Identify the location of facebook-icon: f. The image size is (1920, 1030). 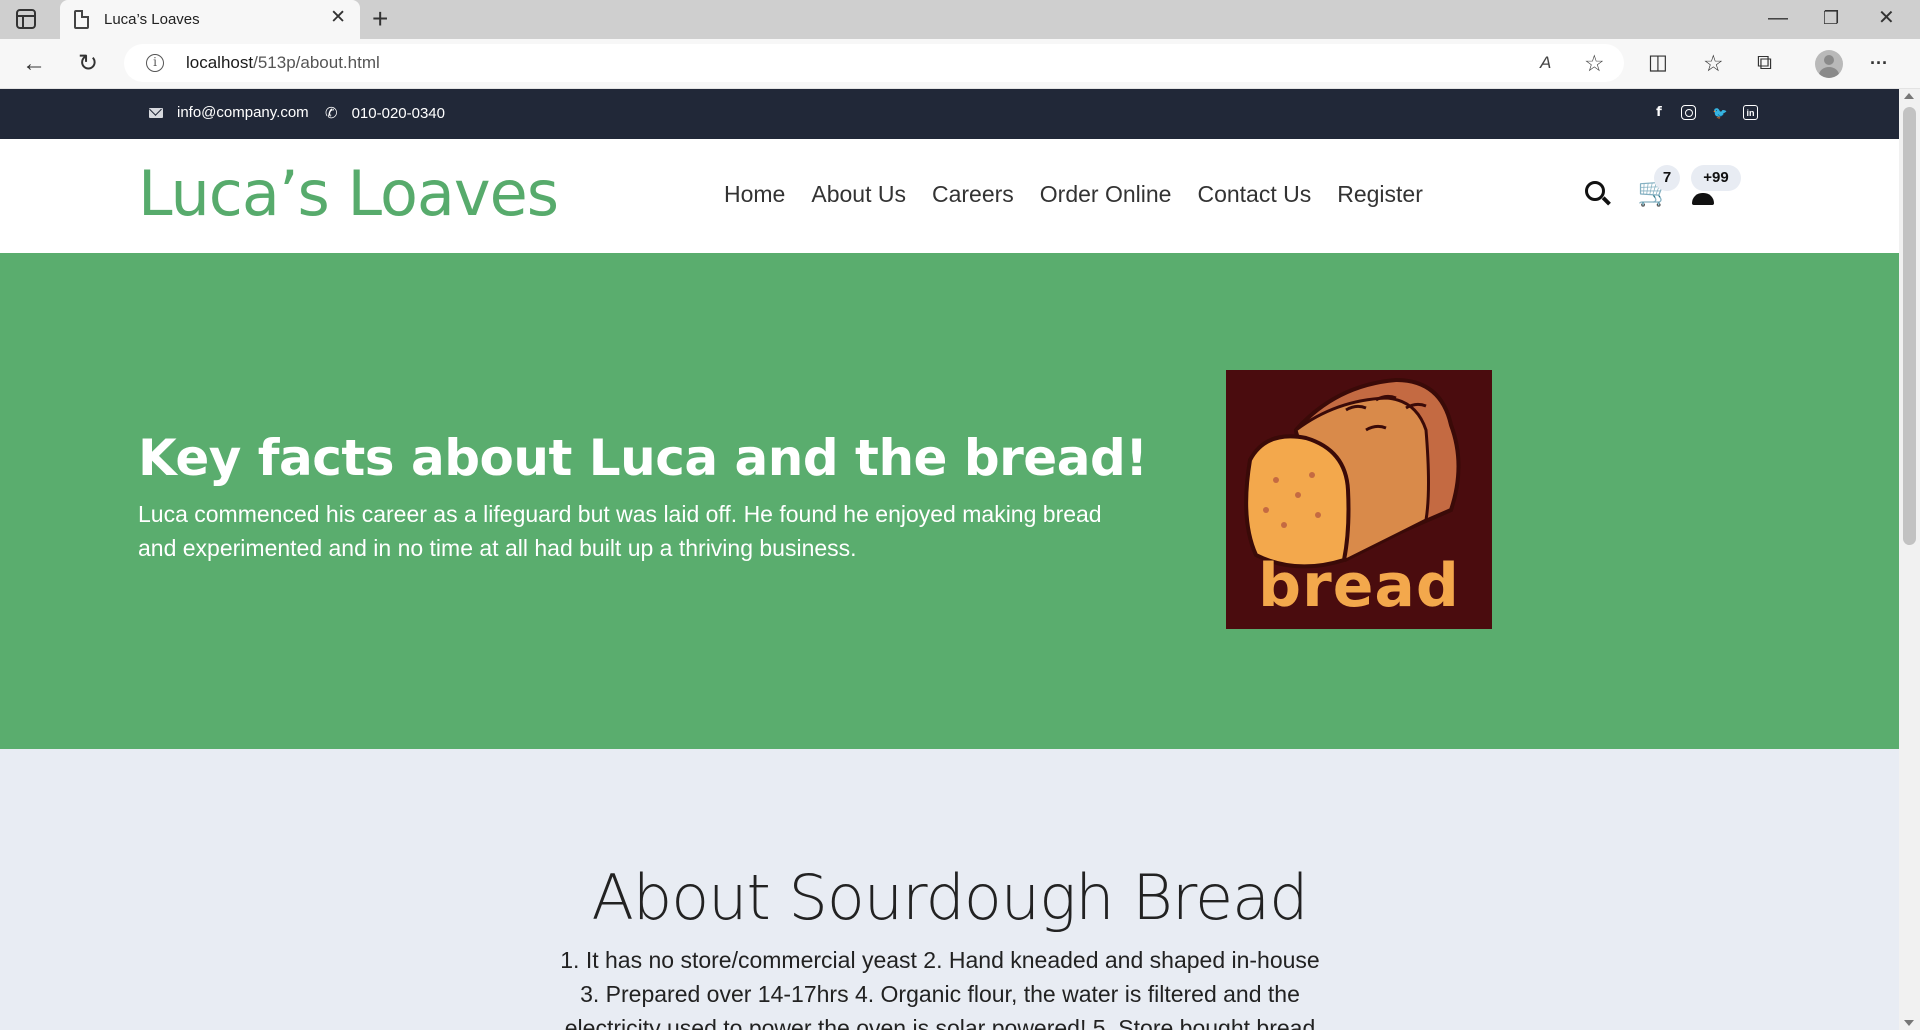
(1659, 113).